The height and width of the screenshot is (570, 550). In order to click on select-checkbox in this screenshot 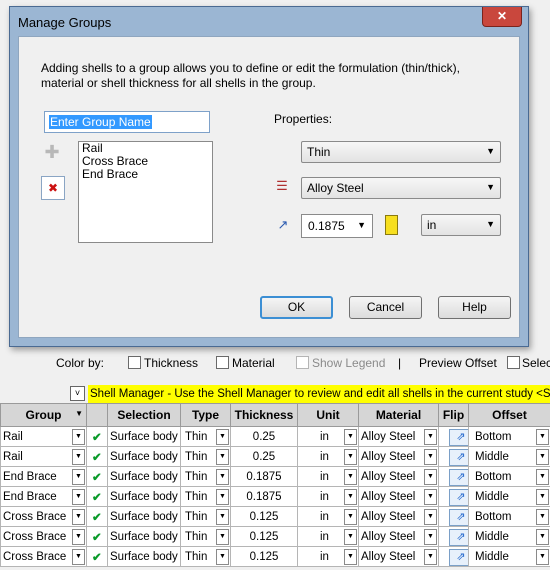, I will do `click(513, 362)`.